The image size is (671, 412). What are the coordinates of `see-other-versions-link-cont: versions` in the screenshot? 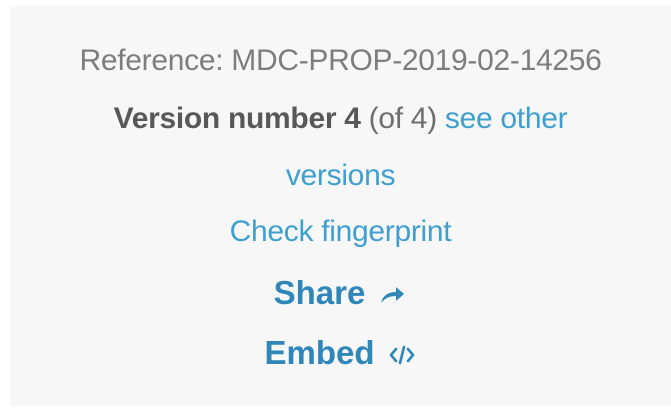 It's located at (340, 176).